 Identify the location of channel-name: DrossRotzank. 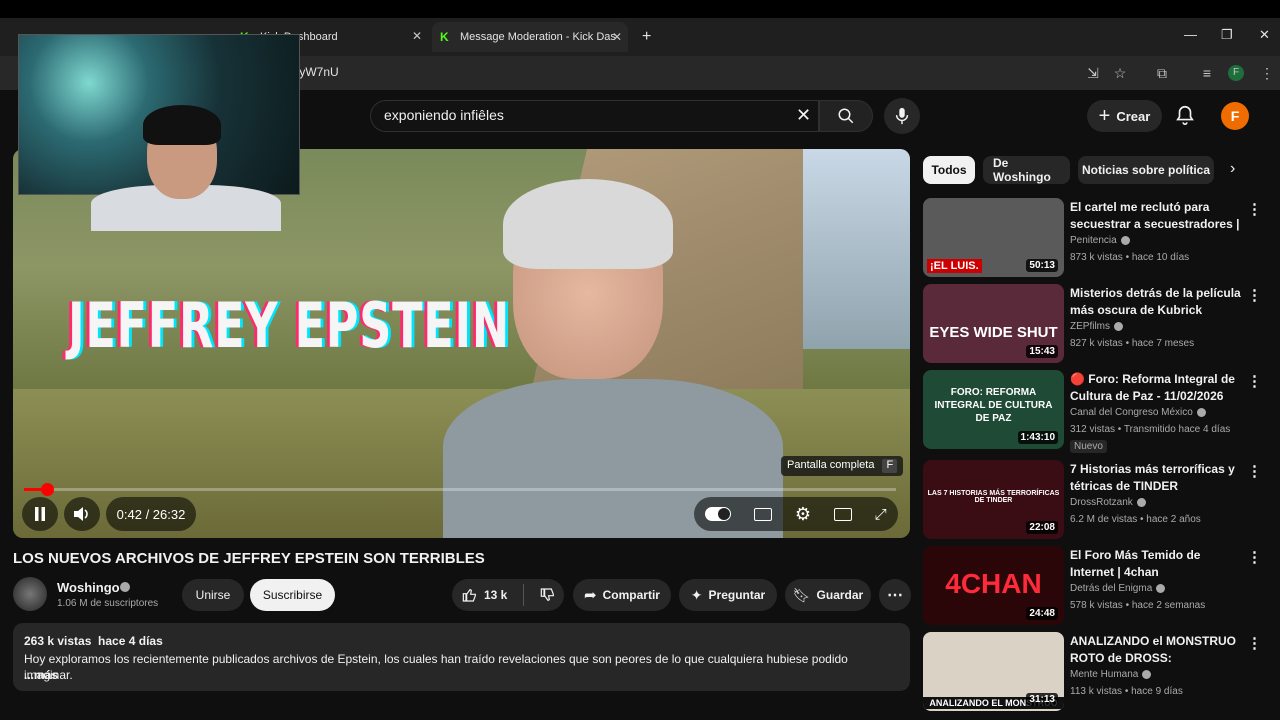
(1101, 502).